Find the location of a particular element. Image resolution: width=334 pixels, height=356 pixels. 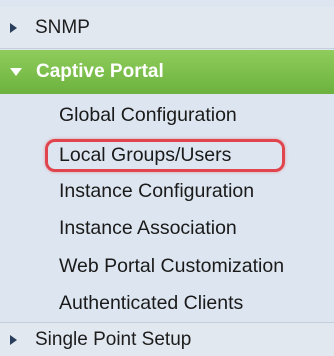

nav-item-label: SNMP is located at coordinates (62, 27).